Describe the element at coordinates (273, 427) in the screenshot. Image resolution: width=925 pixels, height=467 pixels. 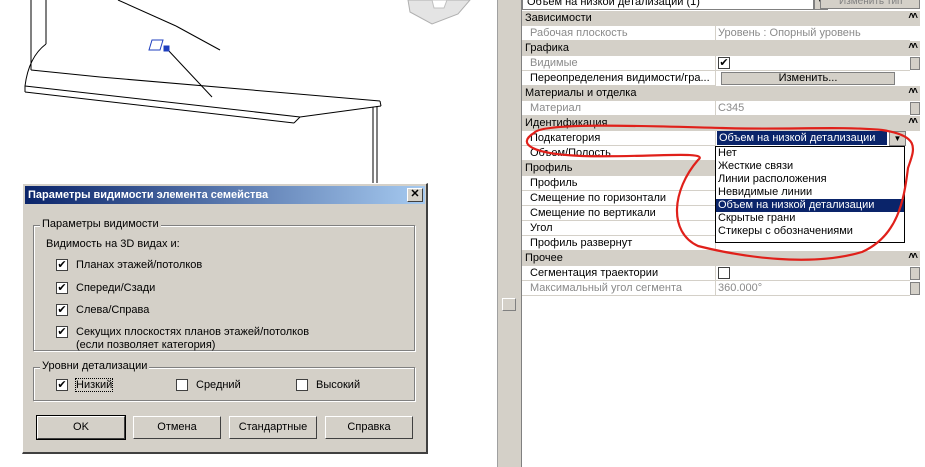
I see `defaults-button: Стандартные` at that location.